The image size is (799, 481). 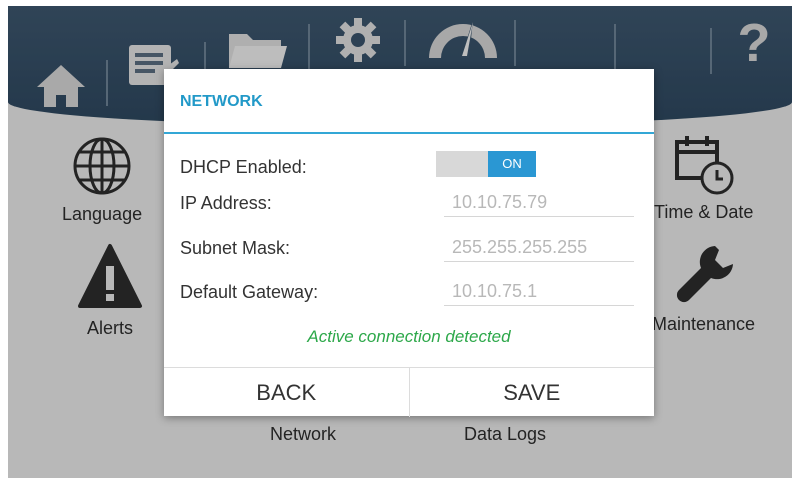 What do you see at coordinates (409, 133) in the screenshot?
I see `title-divider` at bounding box center [409, 133].